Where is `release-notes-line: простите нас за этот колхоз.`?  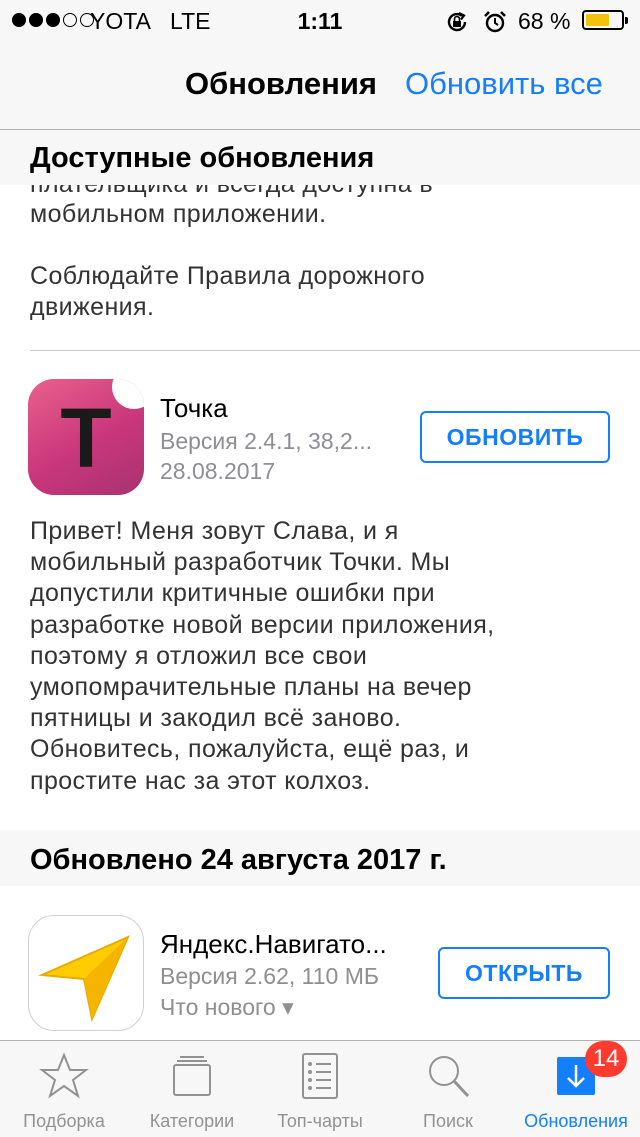
release-notes-line: простите нас за этот колхоз. is located at coordinates (200, 780).